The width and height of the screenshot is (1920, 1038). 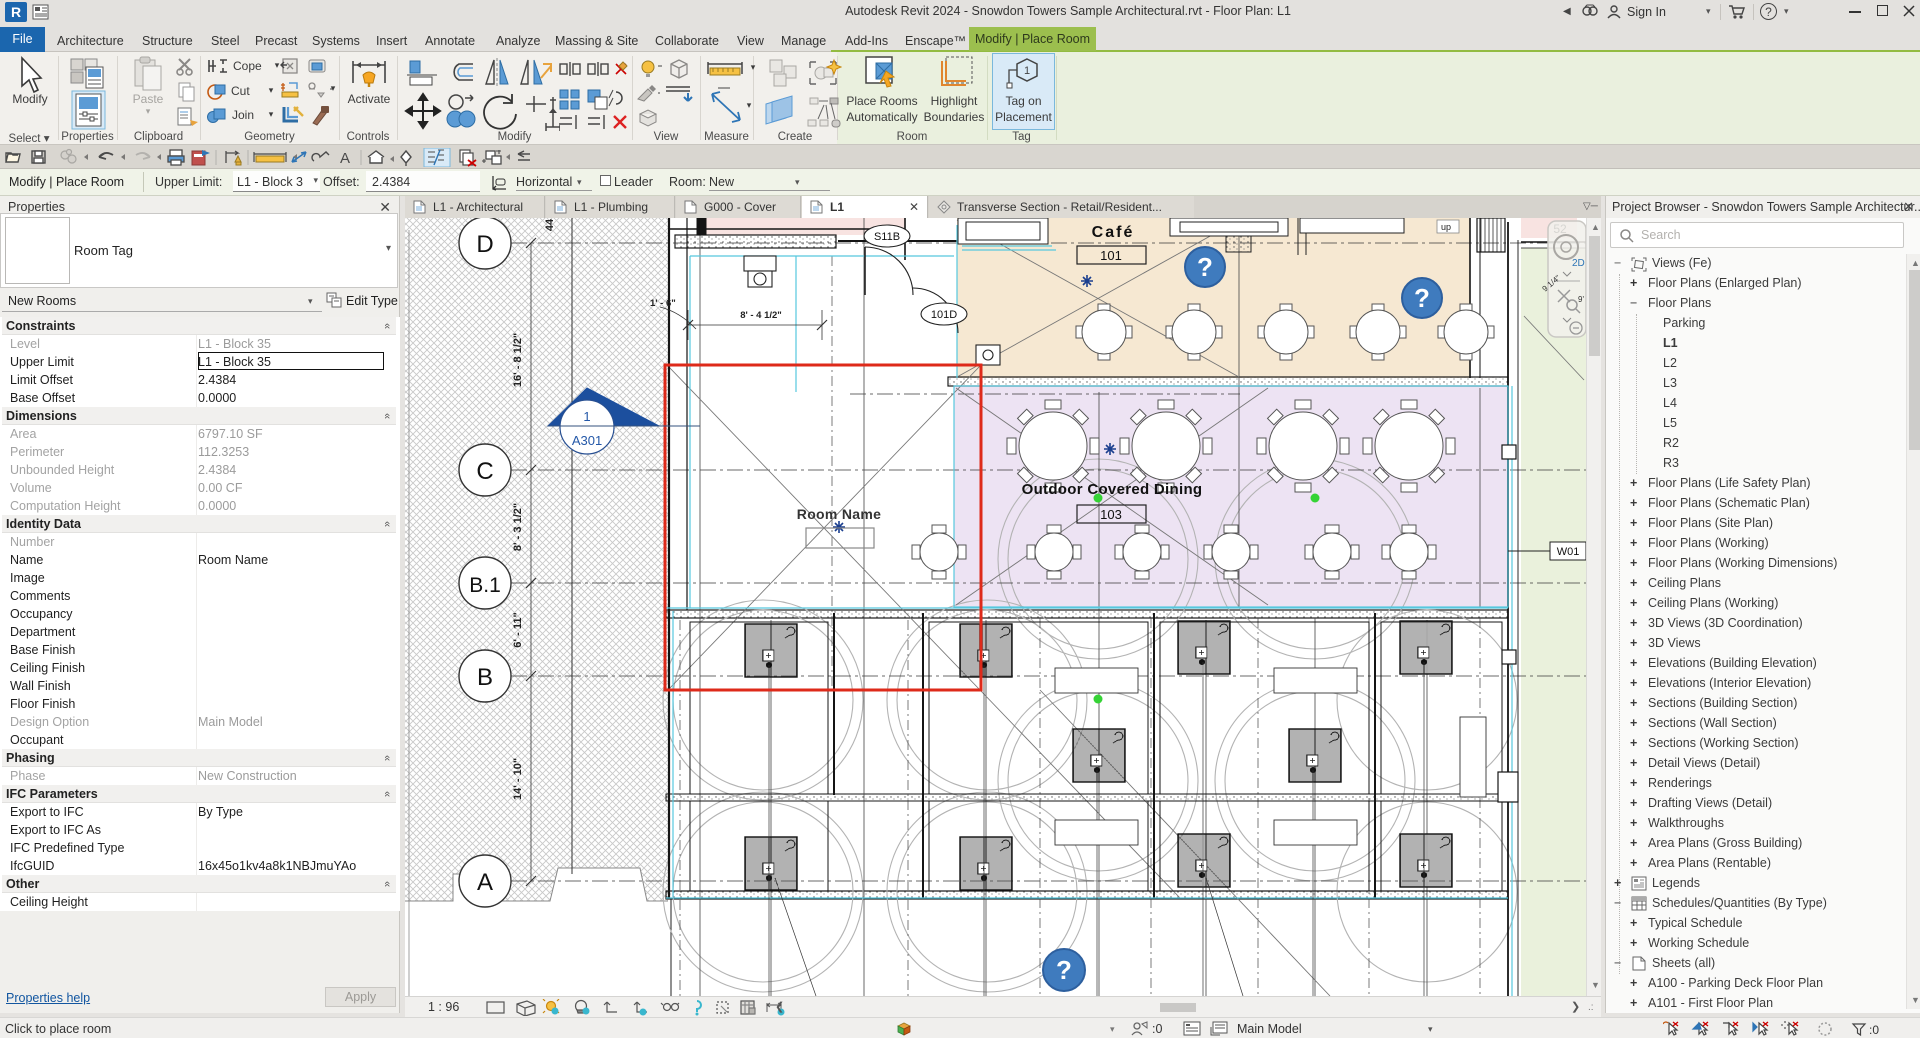 What do you see at coordinates (1113, 232) in the screenshot?
I see `svg-text: Café` at bounding box center [1113, 232].